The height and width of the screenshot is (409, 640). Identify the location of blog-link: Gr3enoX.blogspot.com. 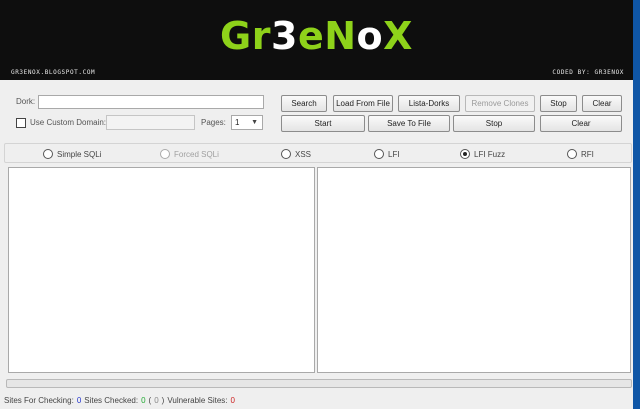
(53, 72).